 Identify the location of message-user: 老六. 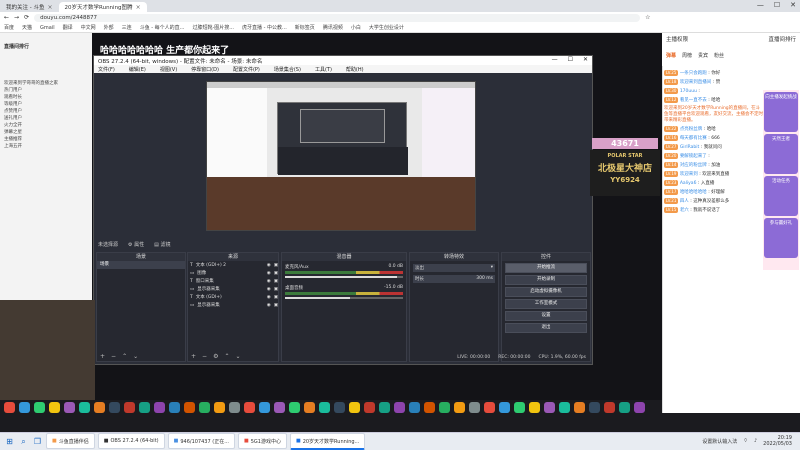
(684, 210).